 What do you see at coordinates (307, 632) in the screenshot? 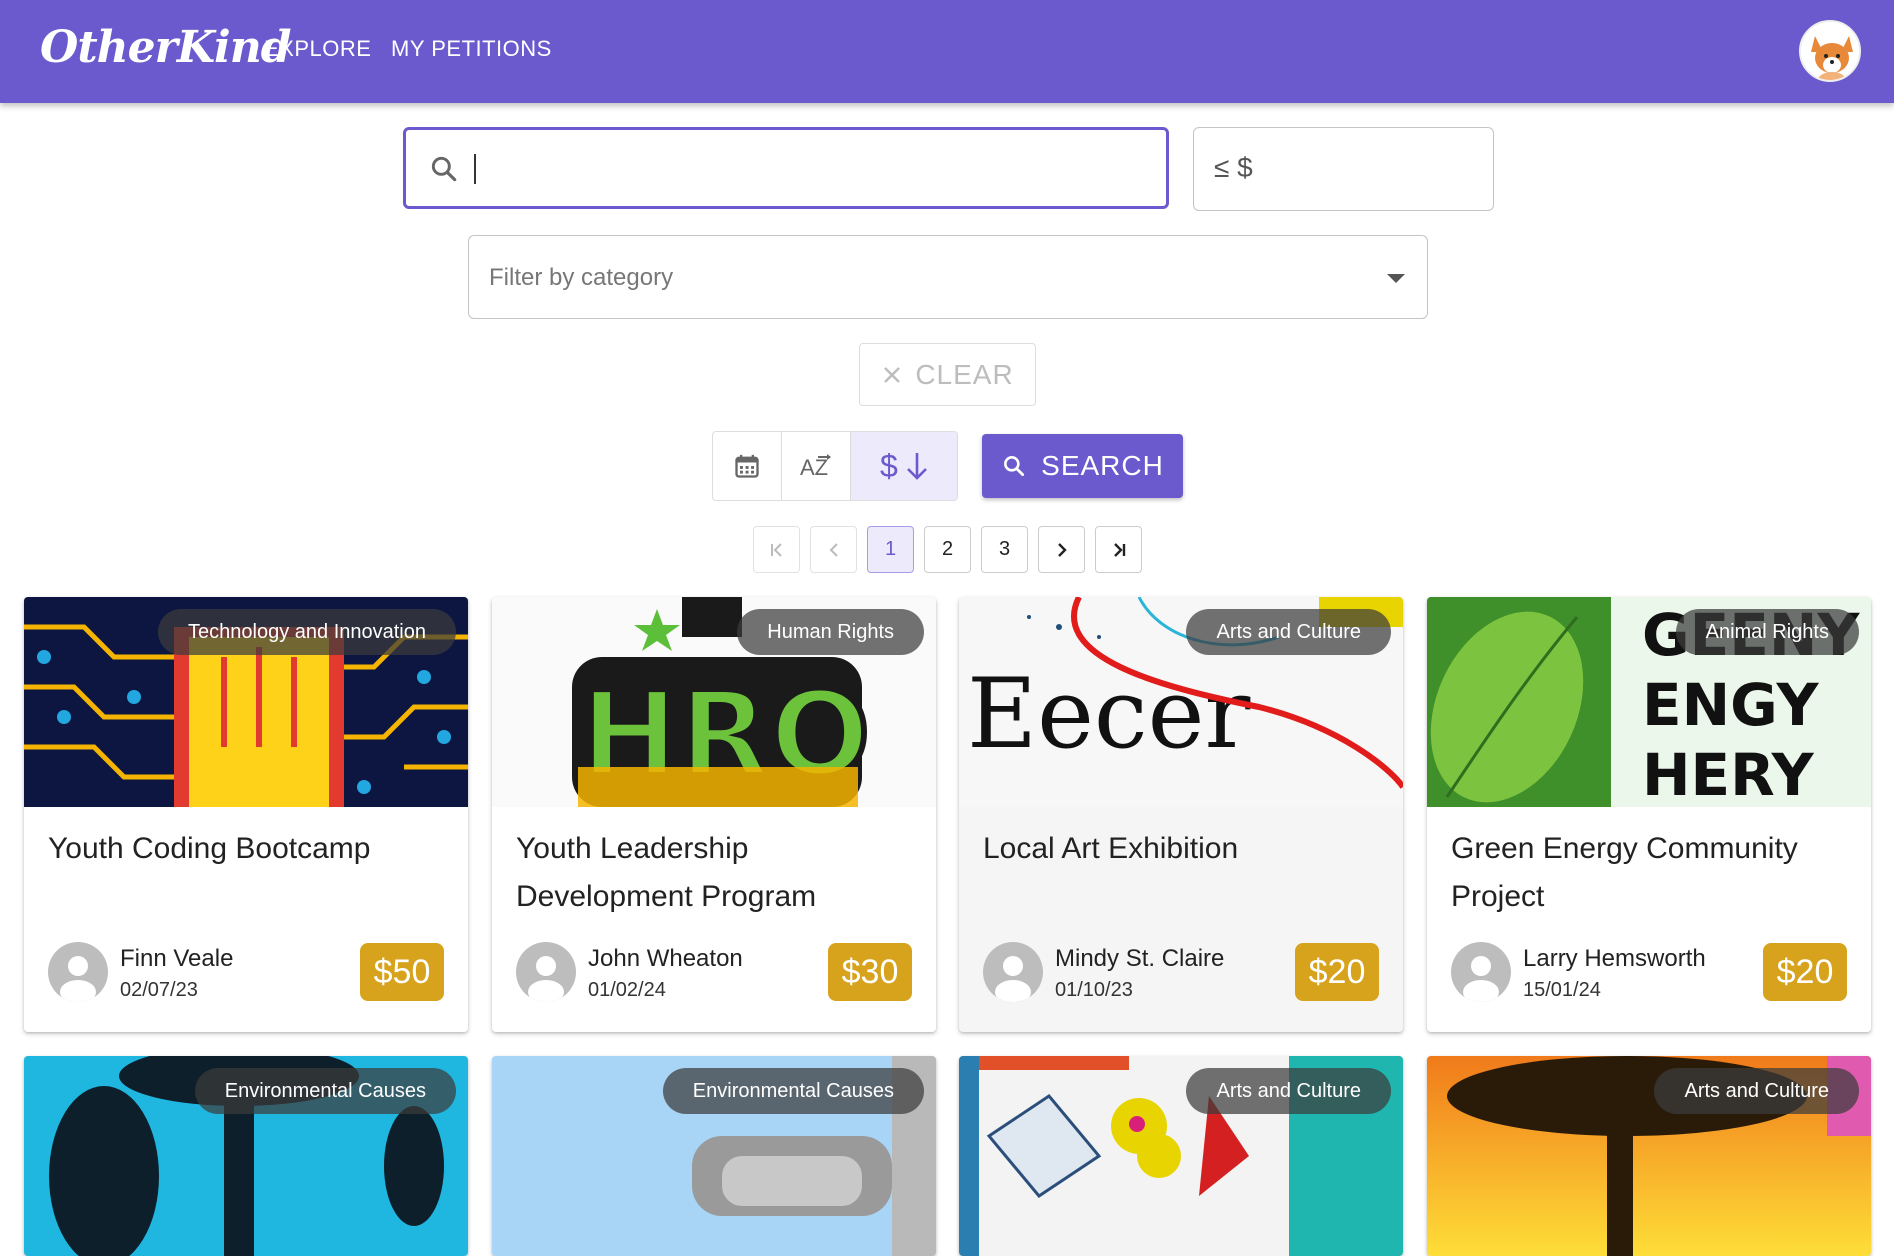
I see `category-chip: Technology and Innovation` at bounding box center [307, 632].